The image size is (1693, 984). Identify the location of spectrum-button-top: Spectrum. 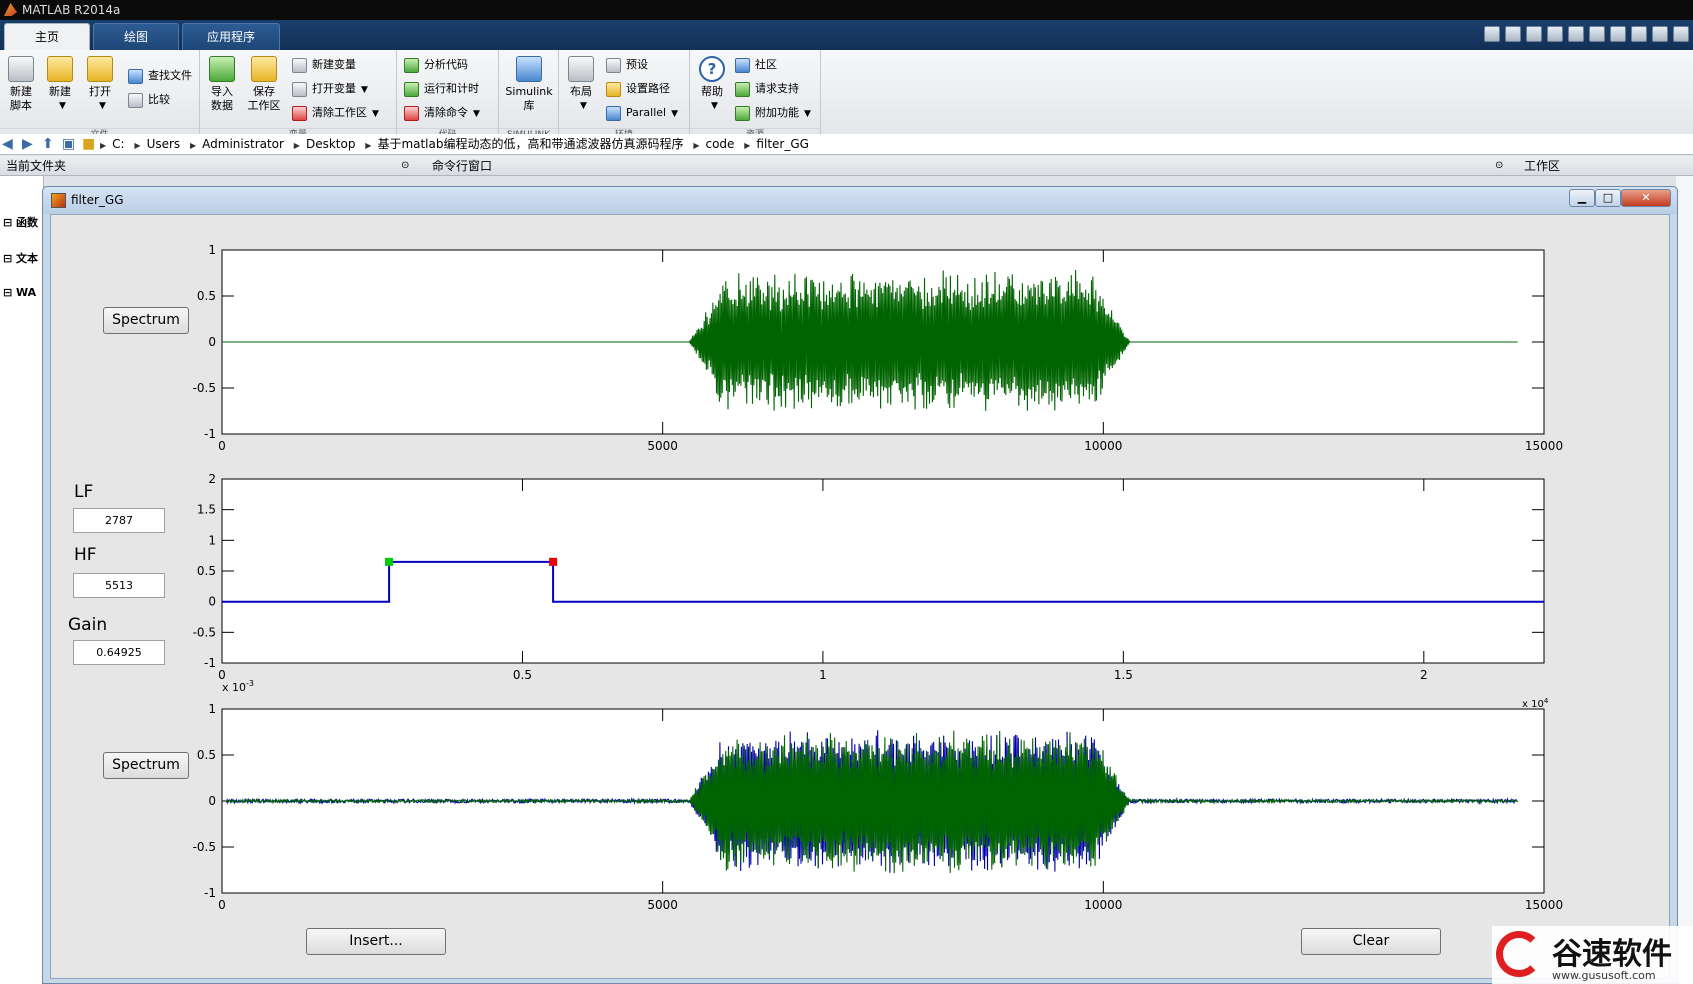
(146, 320).